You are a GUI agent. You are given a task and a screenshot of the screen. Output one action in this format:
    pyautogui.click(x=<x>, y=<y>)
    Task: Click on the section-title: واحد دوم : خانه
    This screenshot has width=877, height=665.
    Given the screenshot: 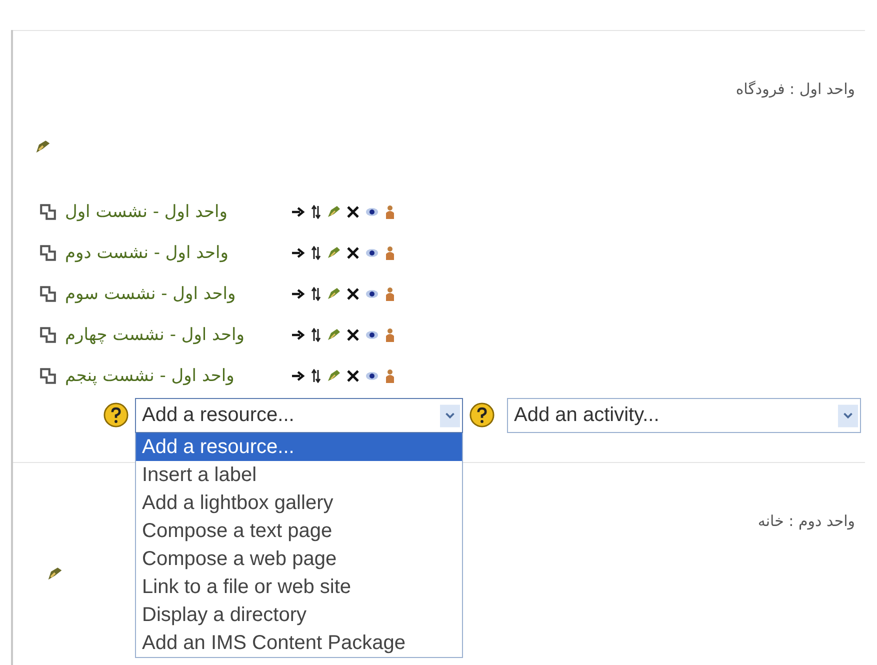 What is the action you would take?
    pyautogui.click(x=806, y=521)
    